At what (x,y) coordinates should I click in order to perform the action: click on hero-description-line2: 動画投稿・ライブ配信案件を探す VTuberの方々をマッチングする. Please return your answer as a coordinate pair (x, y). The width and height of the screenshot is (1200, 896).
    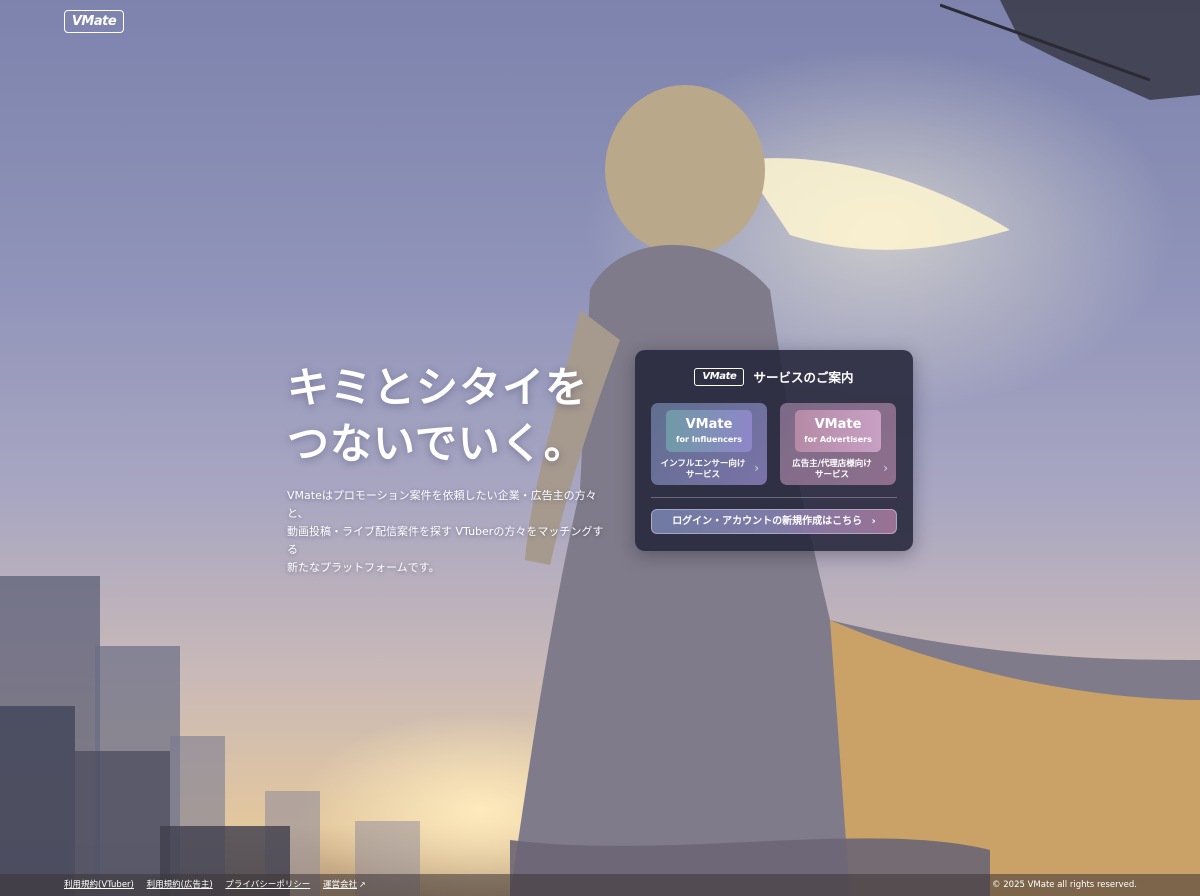
    Looking at the image, I should click on (445, 540).